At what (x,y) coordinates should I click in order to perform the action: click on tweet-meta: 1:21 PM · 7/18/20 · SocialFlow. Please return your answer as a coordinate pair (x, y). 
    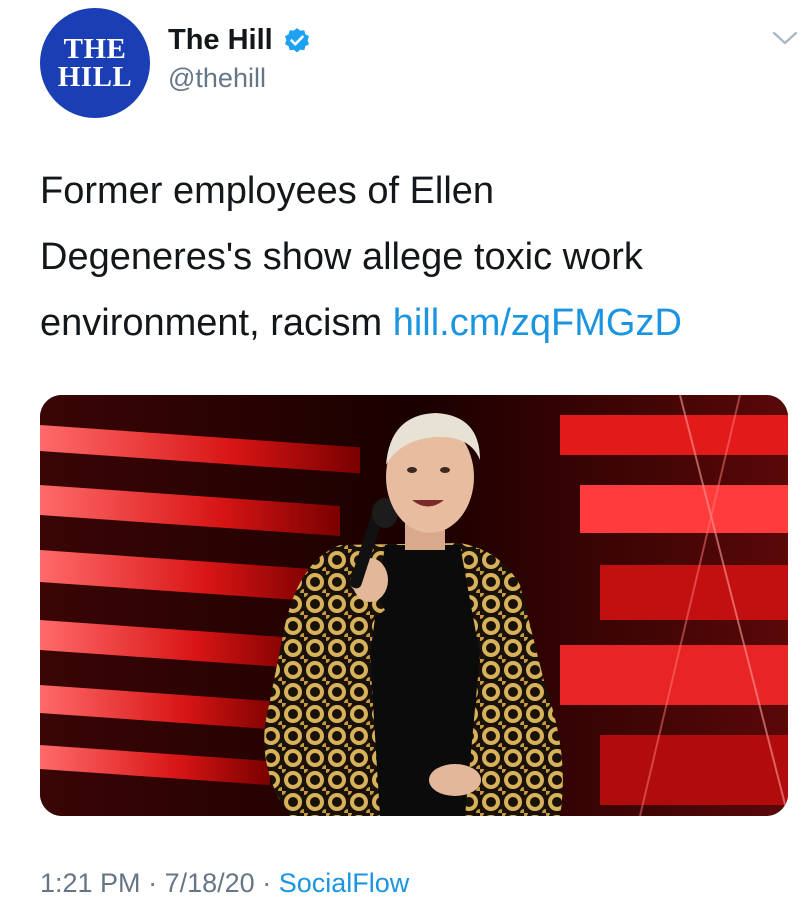
    Looking at the image, I should click on (224, 883).